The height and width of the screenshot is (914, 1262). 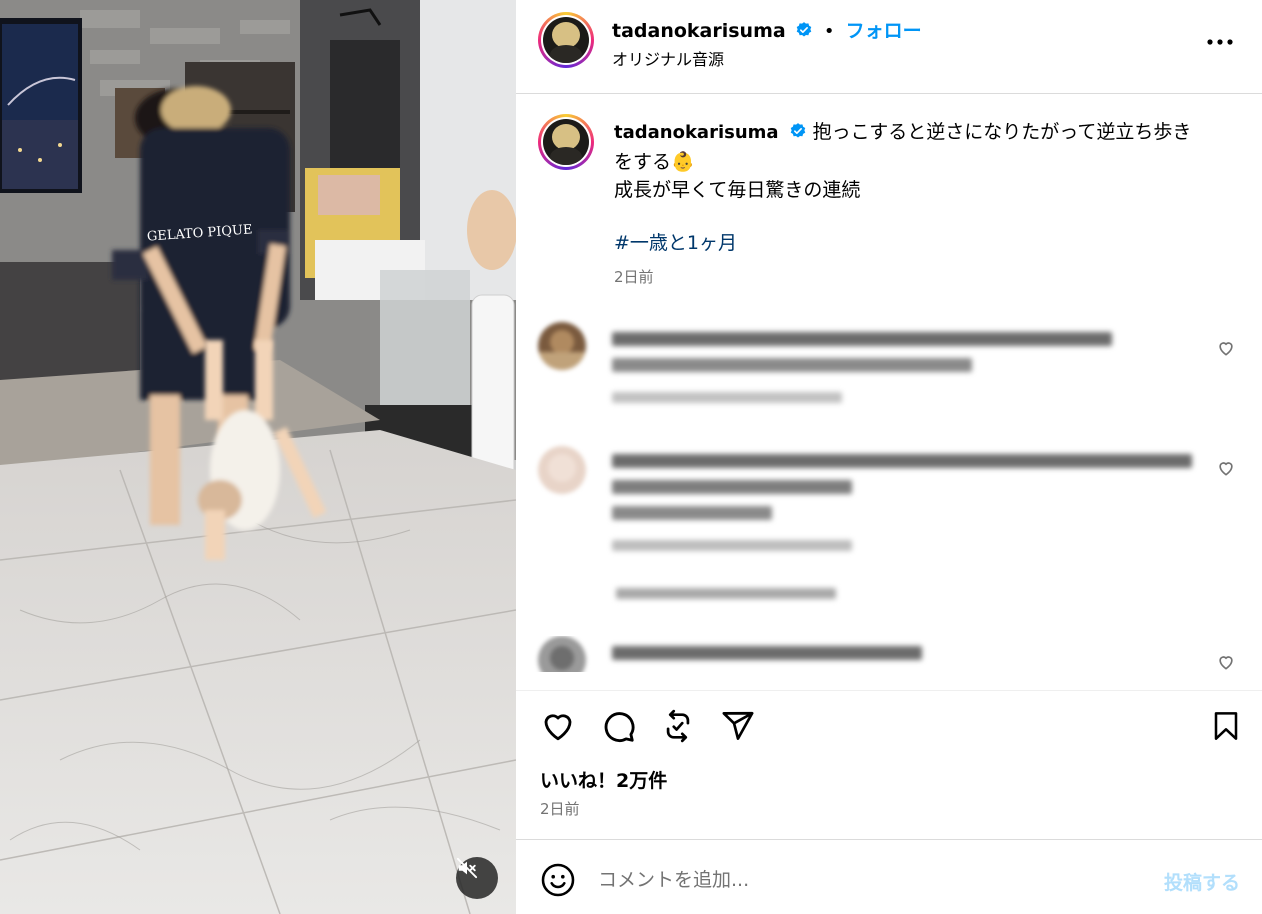 I want to click on speaker-muted-icon, so click(x=467, y=868).